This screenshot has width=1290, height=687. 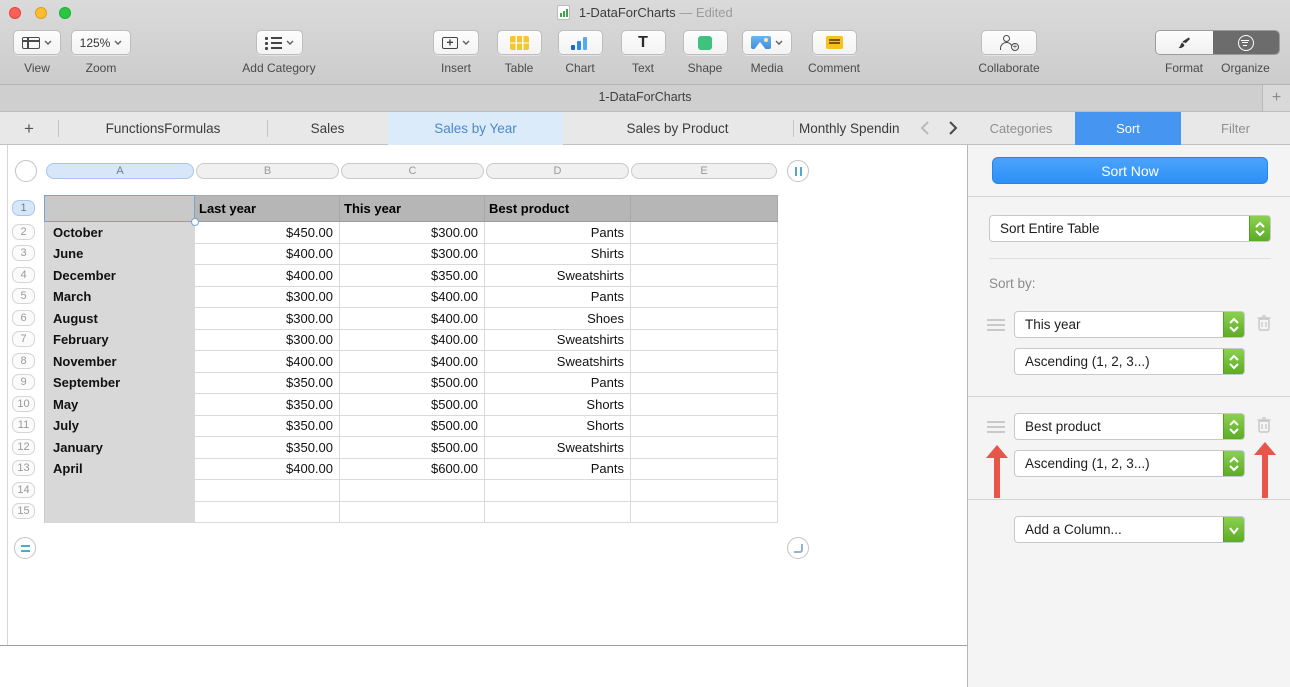 What do you see at coordinates (519, 42) in the screenshot?
I see `table-button` at bounding box center [519, 42].